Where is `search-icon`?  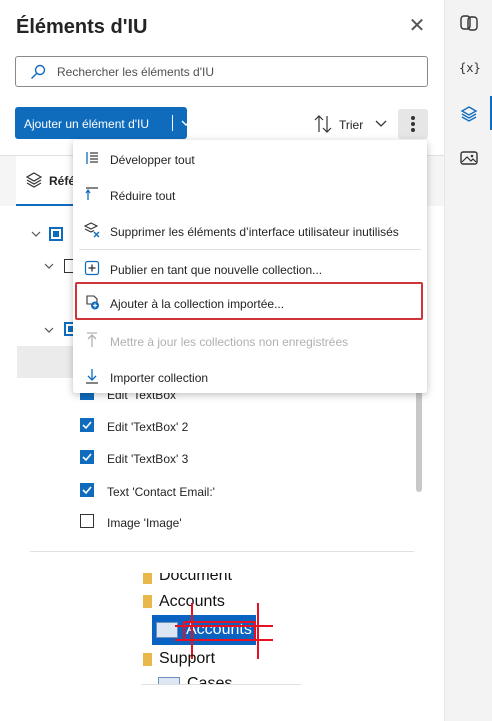 search-icon is located at coordinates (38, 71).